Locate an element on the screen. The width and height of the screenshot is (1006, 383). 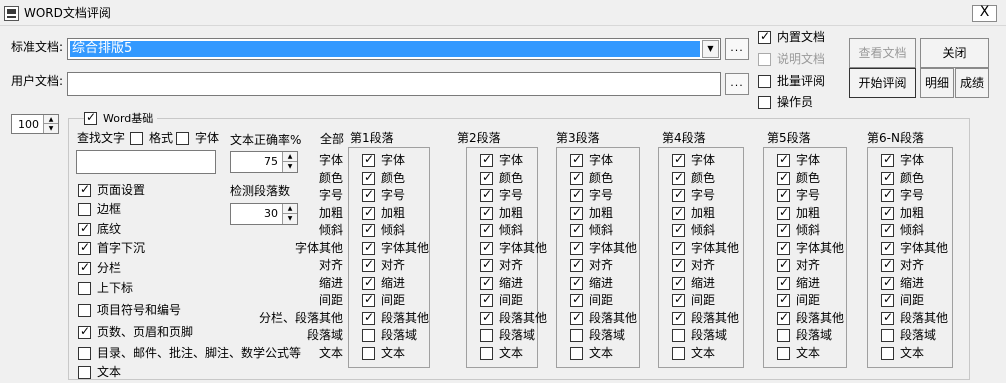
property-label: 文本 is located at coordinates (330, 352).